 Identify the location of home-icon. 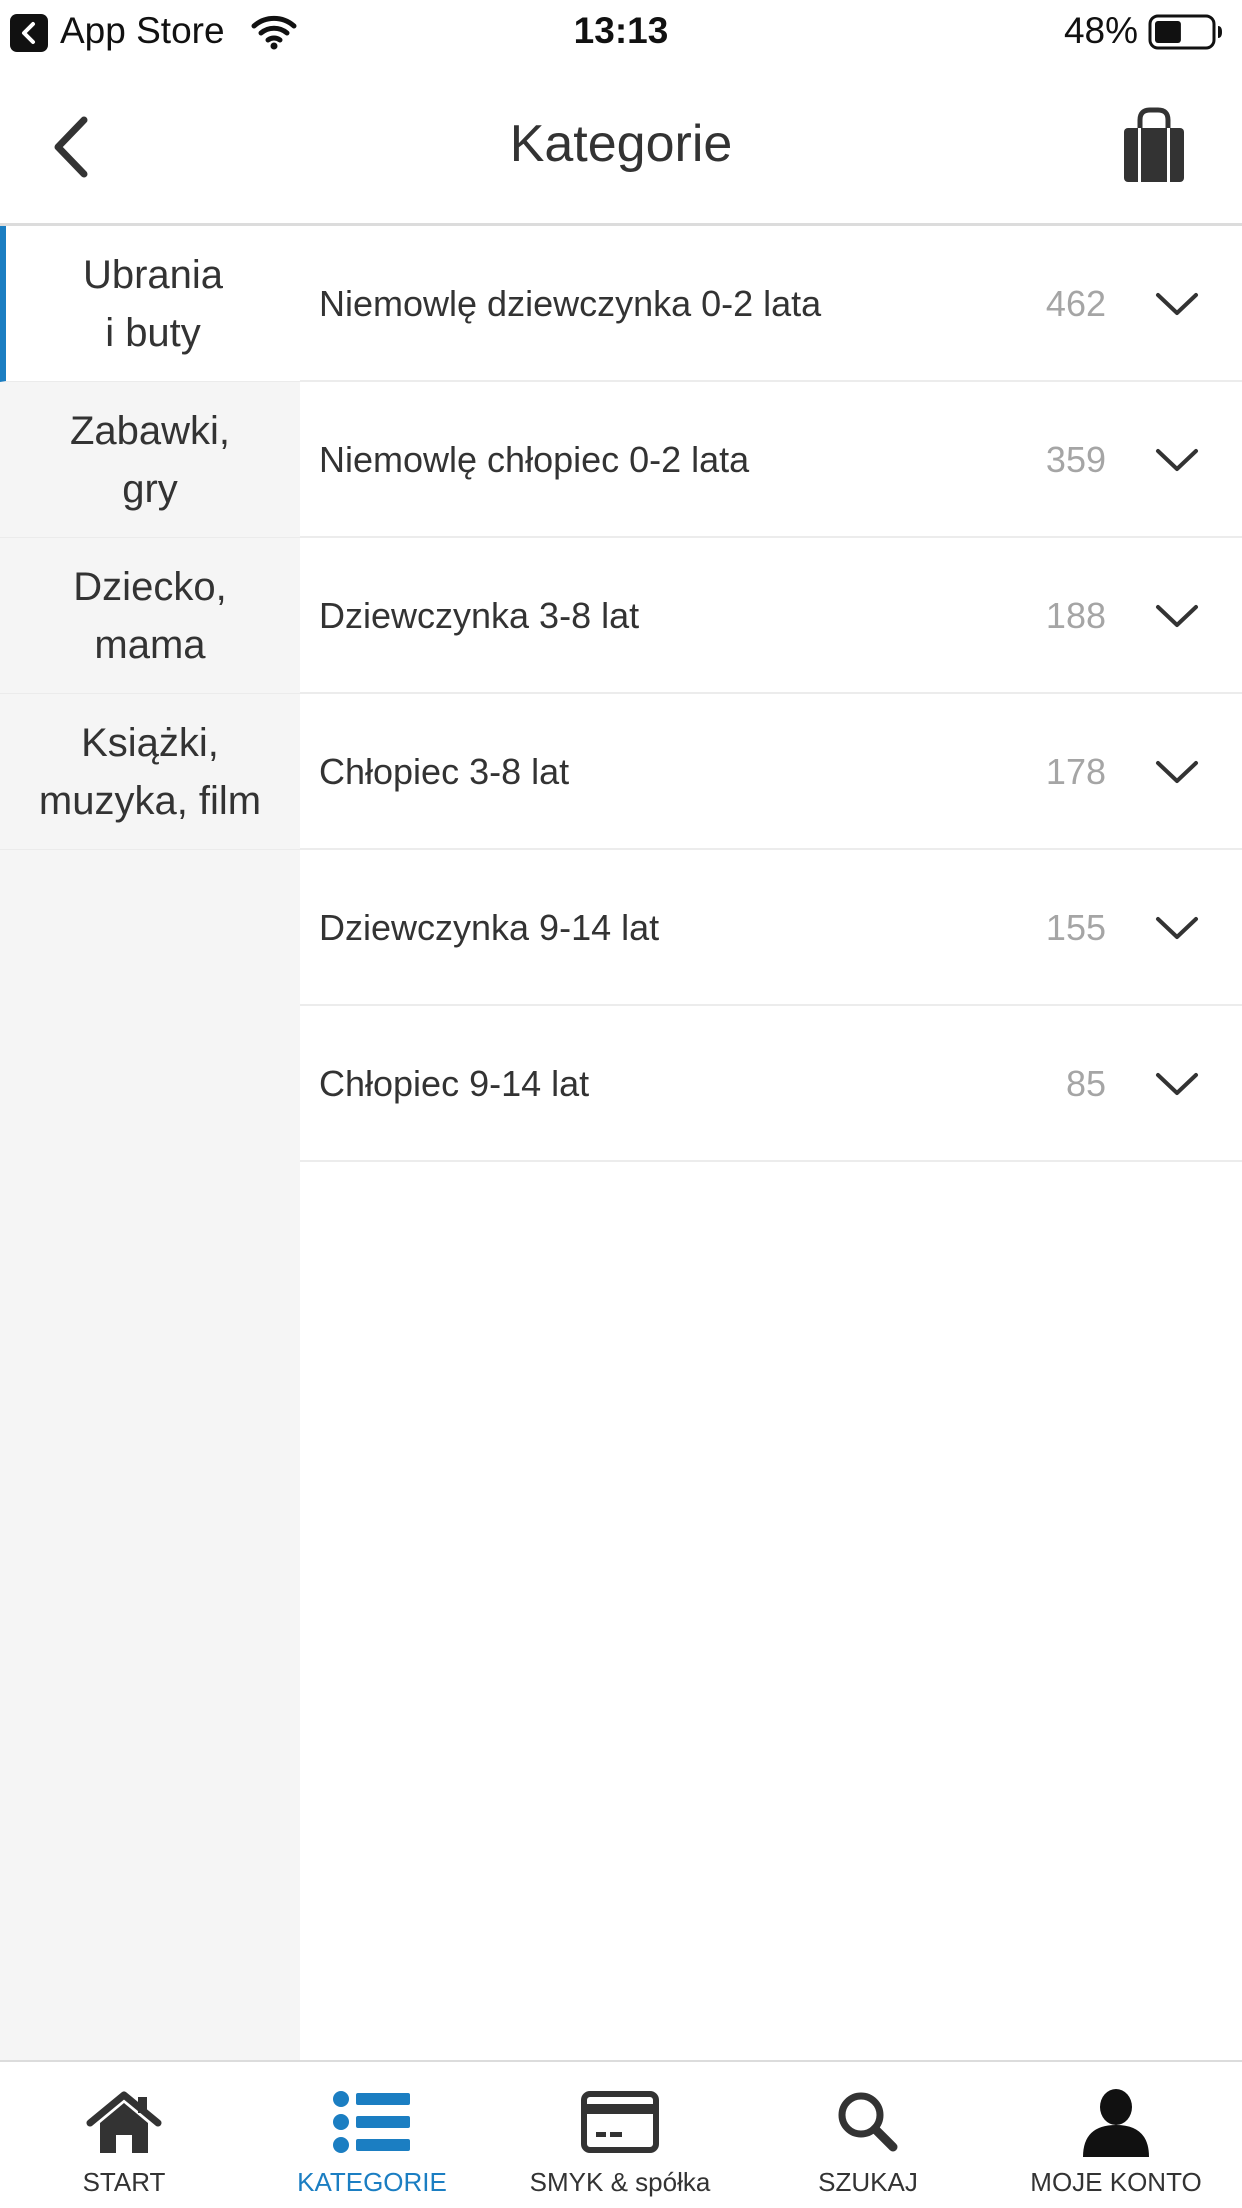
(124, 2122).